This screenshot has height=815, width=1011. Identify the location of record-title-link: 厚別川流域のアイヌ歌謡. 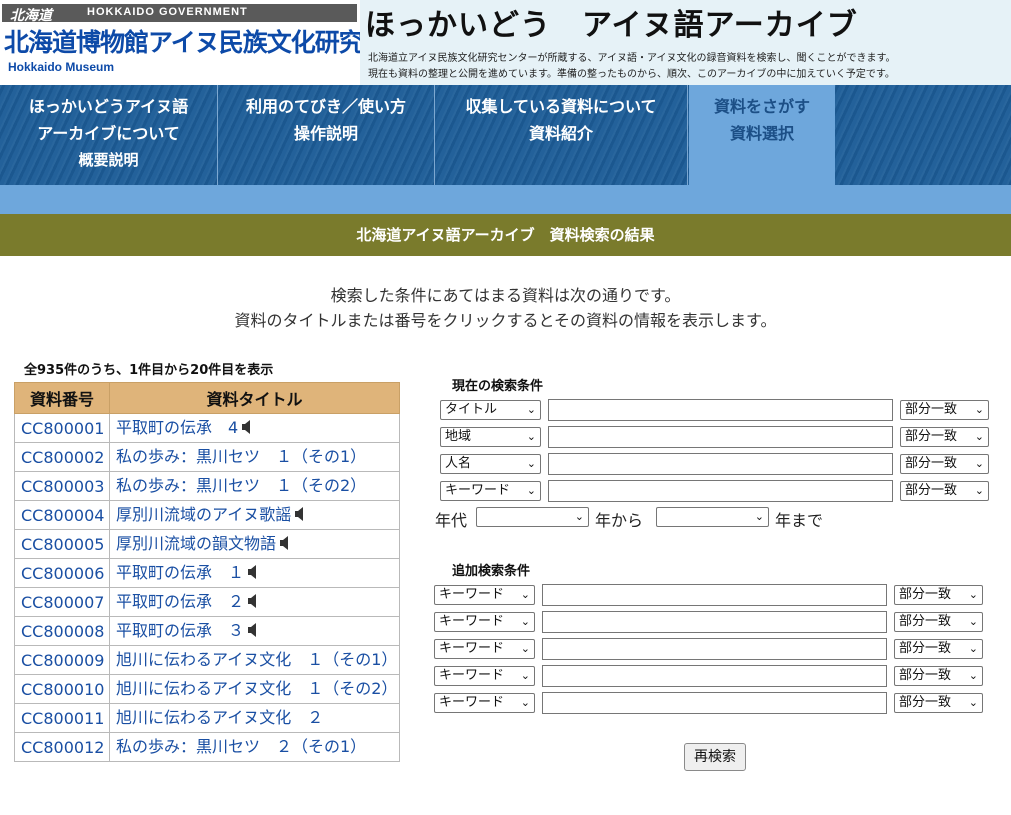
(203, 514).